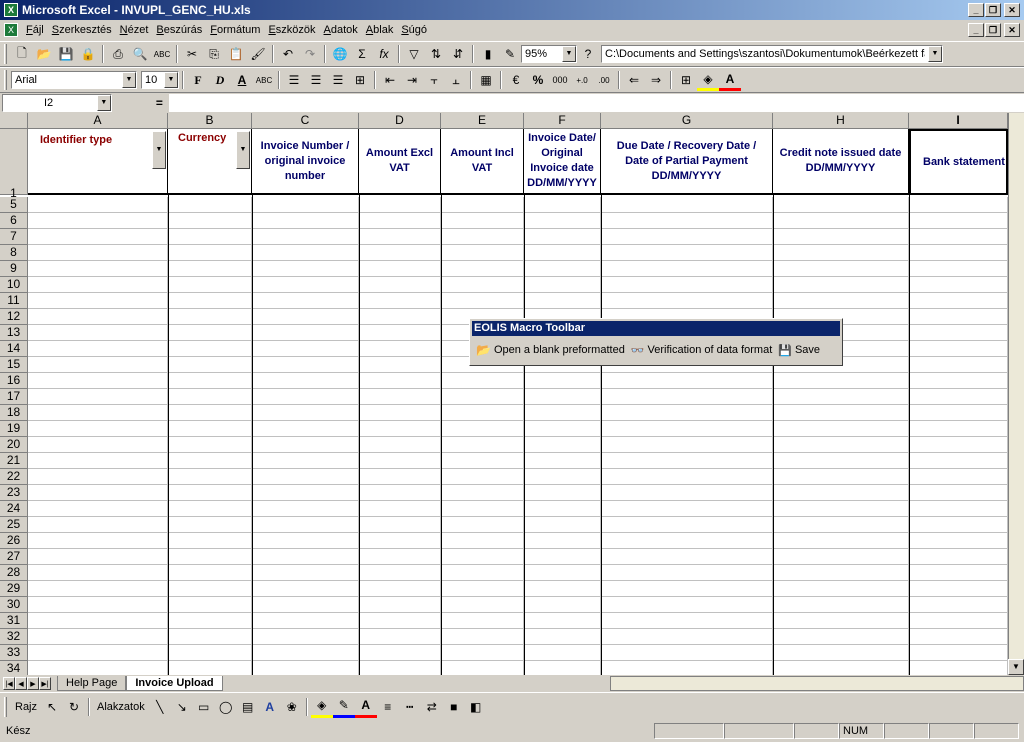 The height and width of the screenshot is (742, 1024). I want to click on header-bank-statement: Bank statement, so click(958, 162).